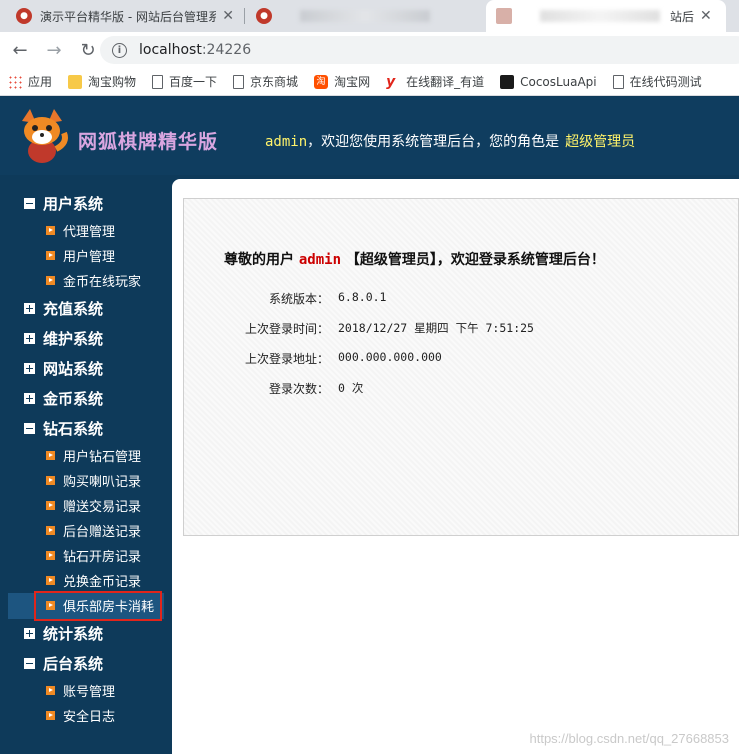 The width and height of the screenshot is (739, 754). I want to click on info-icon: i, so click(119, 50).